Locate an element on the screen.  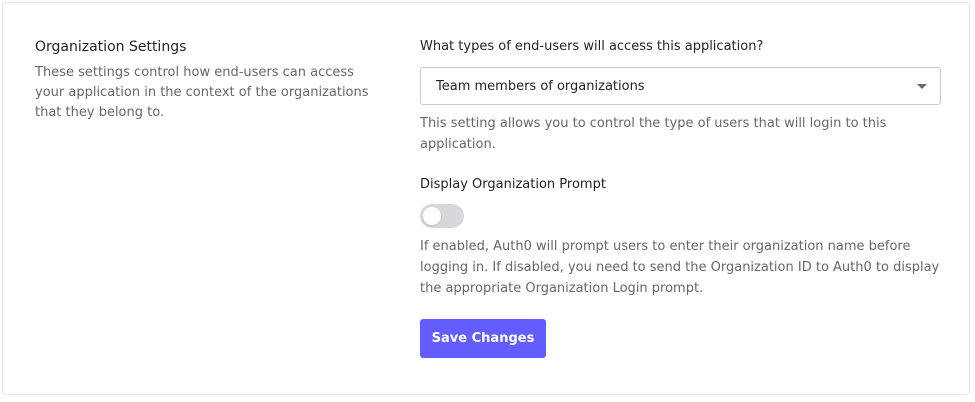
section-title: Organization Settings is located at coordinates (111, 47).